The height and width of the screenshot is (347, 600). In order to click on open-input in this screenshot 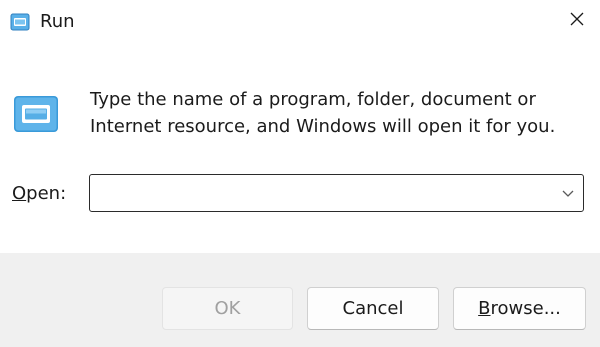, I will do `click(323, 194)`.